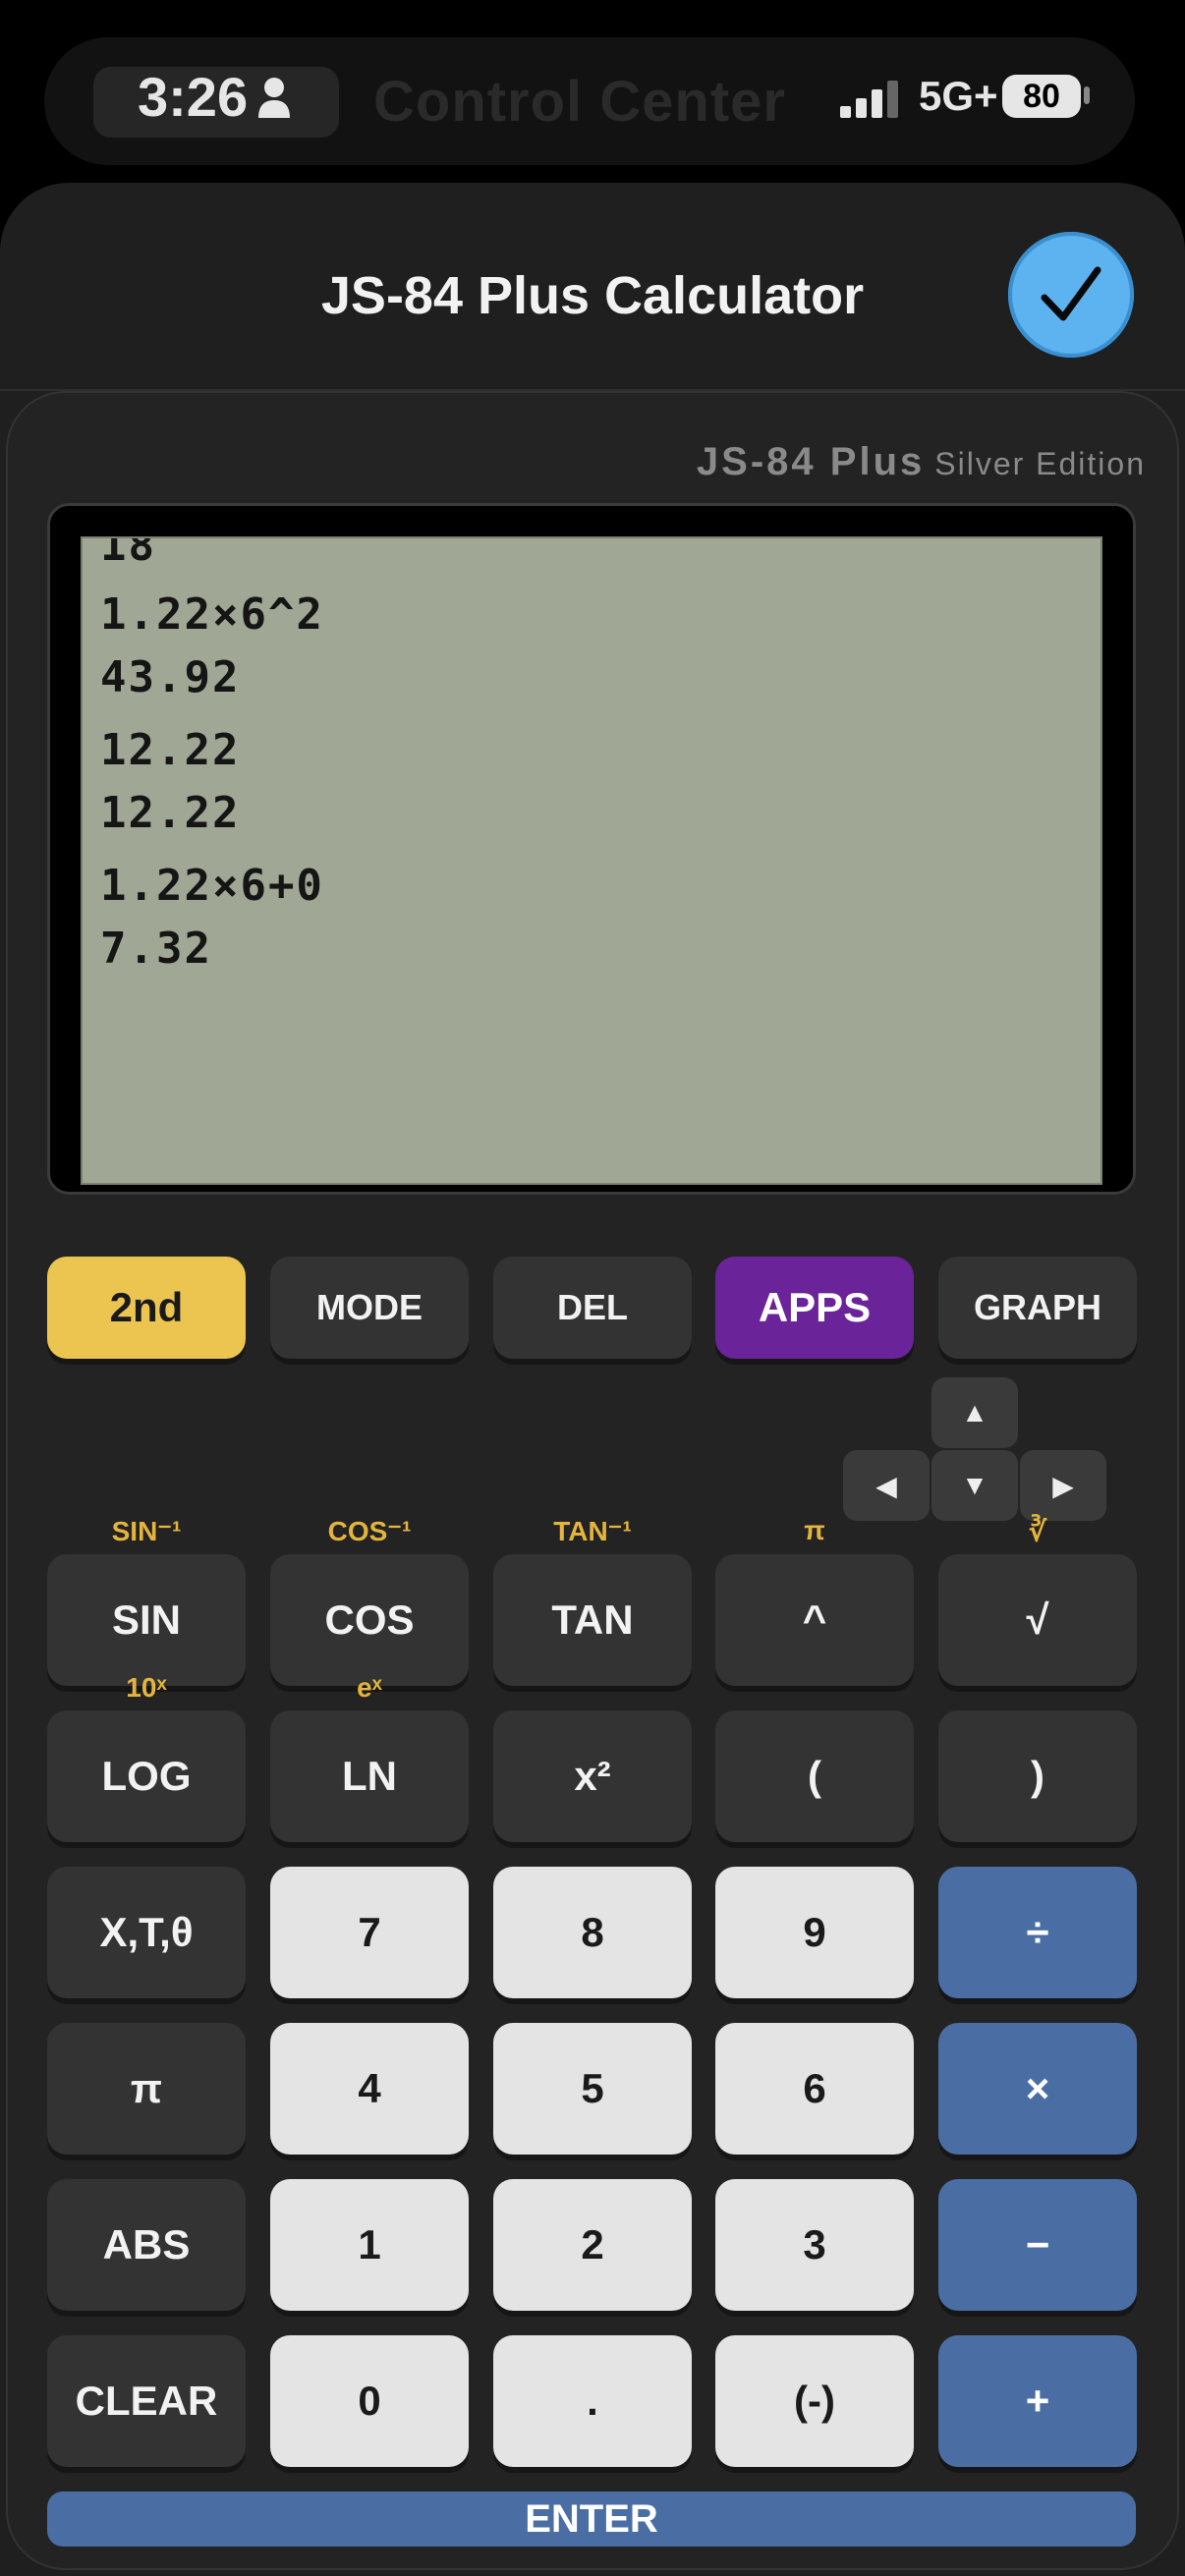 Image resolution: width=1185 pixels, height=2576 pixels. Describe the element at coordinates (592, 2089) in the screenshot. I see `digit-5-key: 5` at that location.